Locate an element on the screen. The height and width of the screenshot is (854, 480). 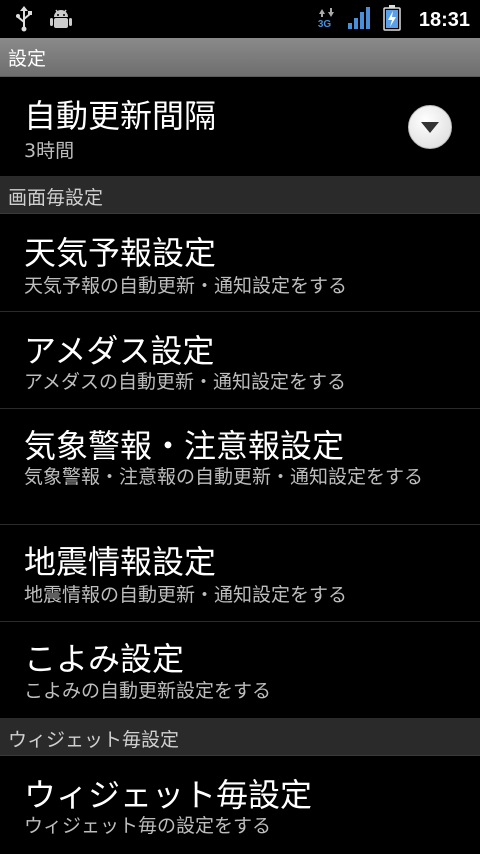
chevron-down-icon is located at coordinates (430, 127).